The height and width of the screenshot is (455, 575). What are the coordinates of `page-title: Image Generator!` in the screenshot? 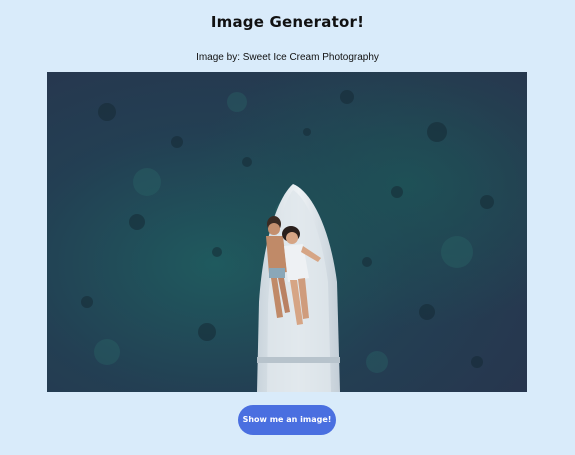 It's located at (287, 22).